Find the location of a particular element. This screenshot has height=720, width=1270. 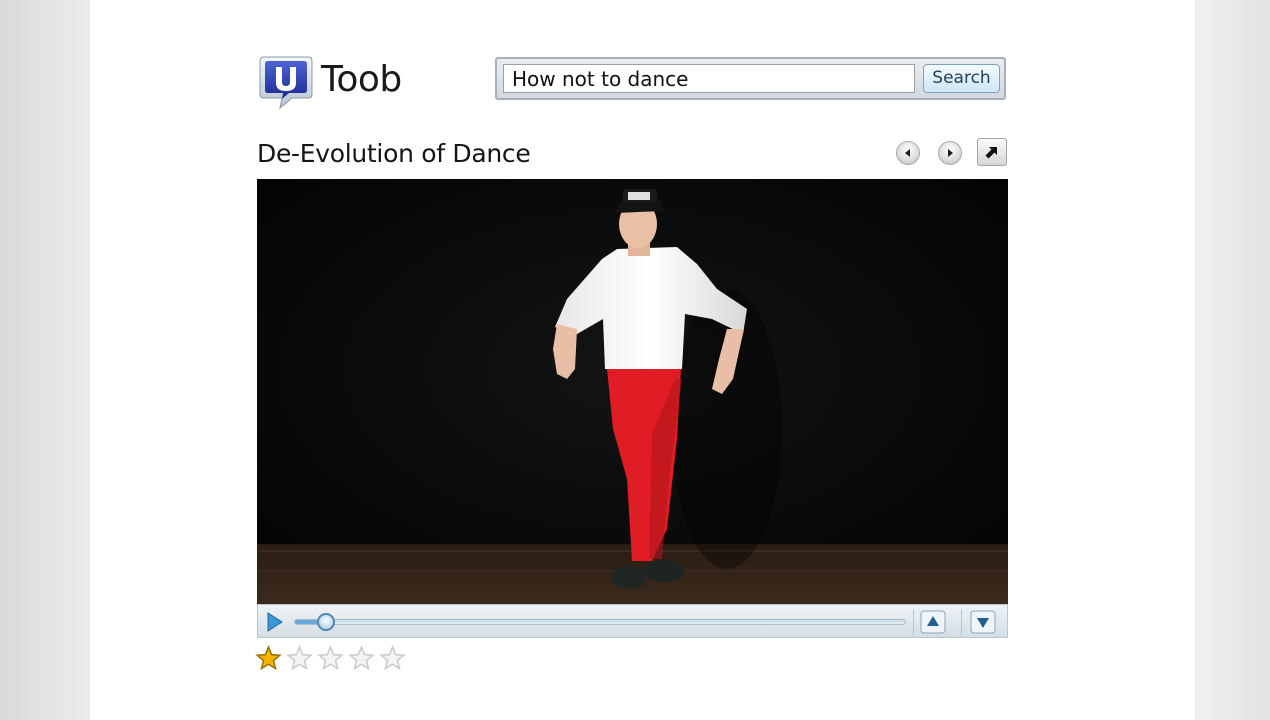

play-button is located at coordinates (274, 621).